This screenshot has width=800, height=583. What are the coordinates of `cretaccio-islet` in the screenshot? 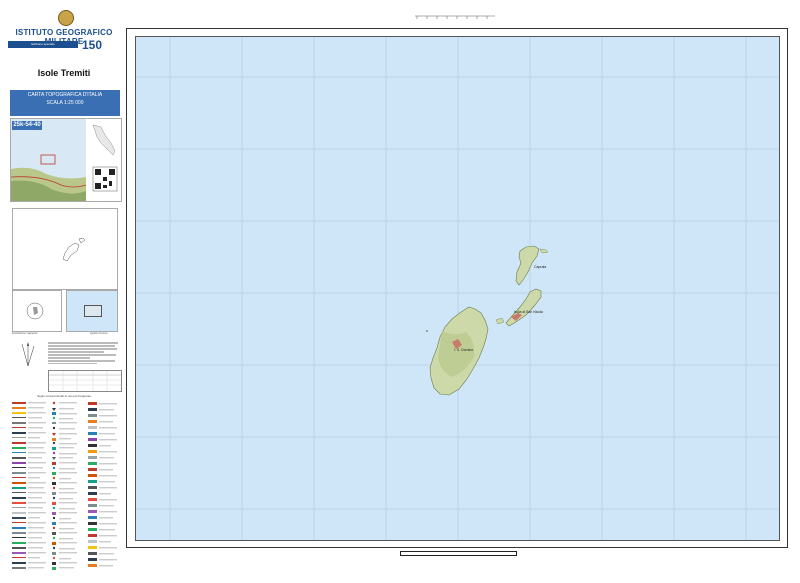 It's located at (500, 321).